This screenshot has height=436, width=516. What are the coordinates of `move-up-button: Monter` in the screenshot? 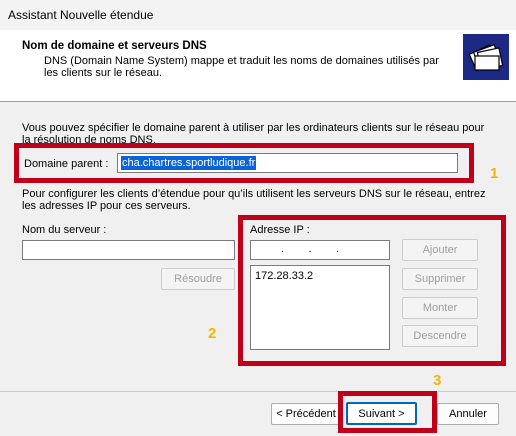 It's located at (440, 308).